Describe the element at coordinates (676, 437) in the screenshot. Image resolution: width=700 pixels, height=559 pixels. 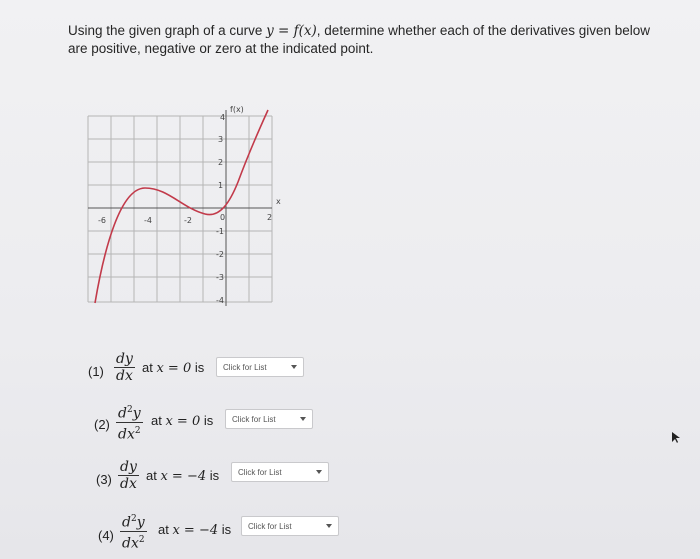
I see `mouse-cursor-icon` at that location.